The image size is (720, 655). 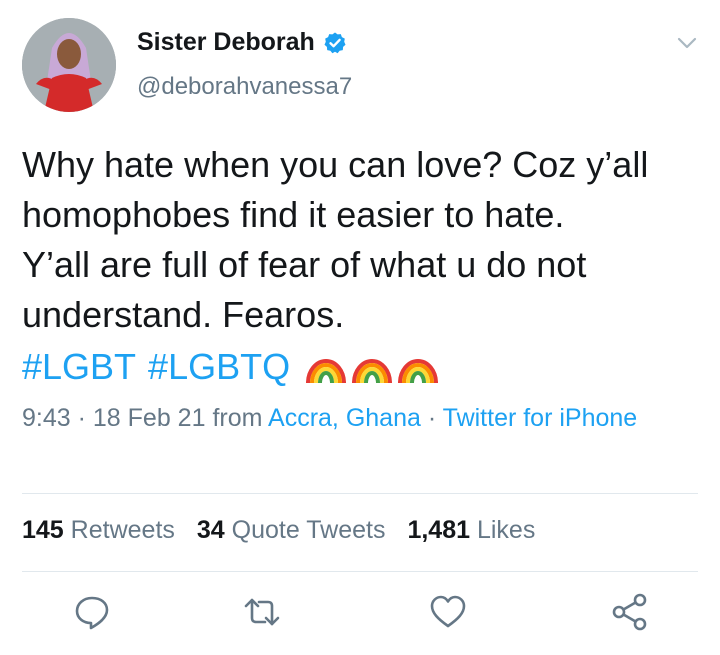 What do you see at coordinates (448, 612) in the screenshot?
I see `heart-icon` at bounding box center [448, 612].